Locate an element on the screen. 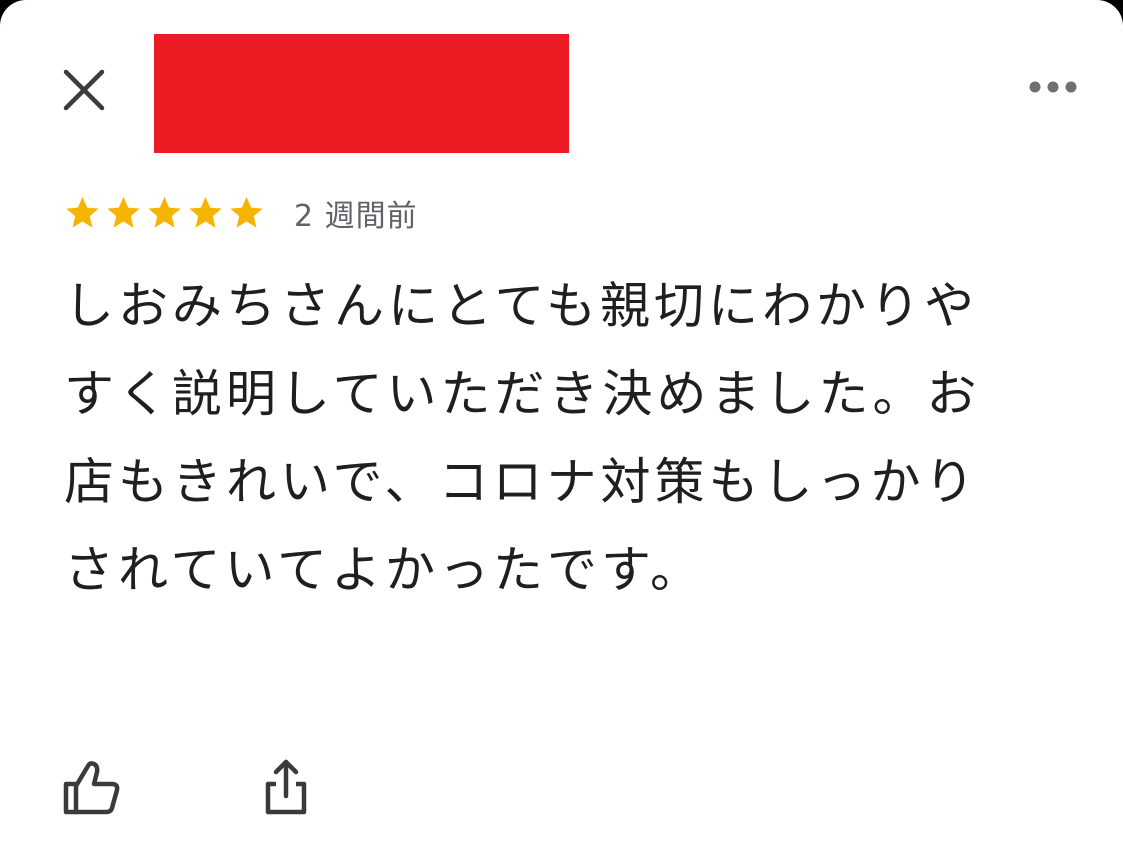 The image size is (1123, 865). close-icon is located at coordinates (84, 90).